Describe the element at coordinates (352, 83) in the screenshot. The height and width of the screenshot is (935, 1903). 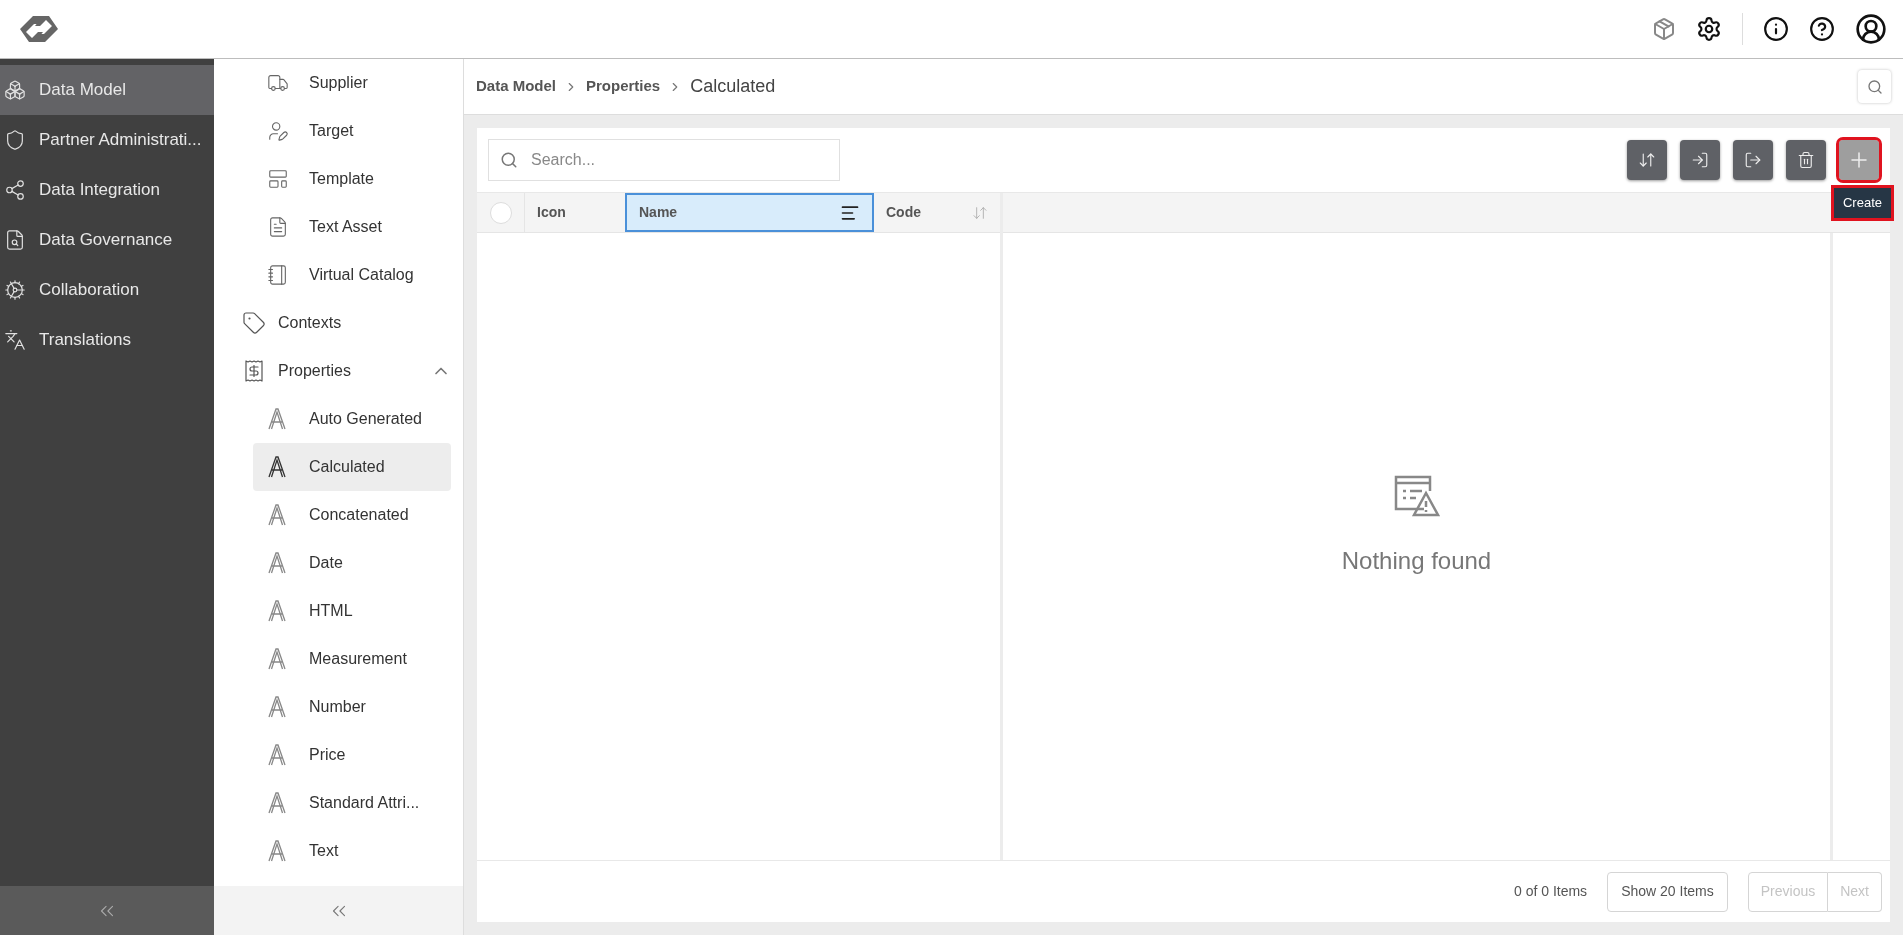
I see `tree-item: Supplier` at that location.